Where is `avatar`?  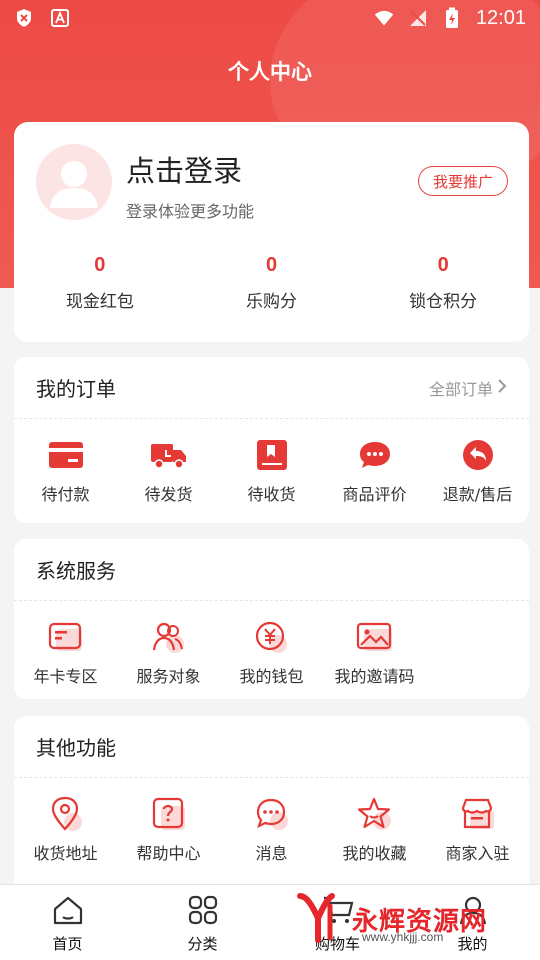 avatar is located at coordinates (74, 182).